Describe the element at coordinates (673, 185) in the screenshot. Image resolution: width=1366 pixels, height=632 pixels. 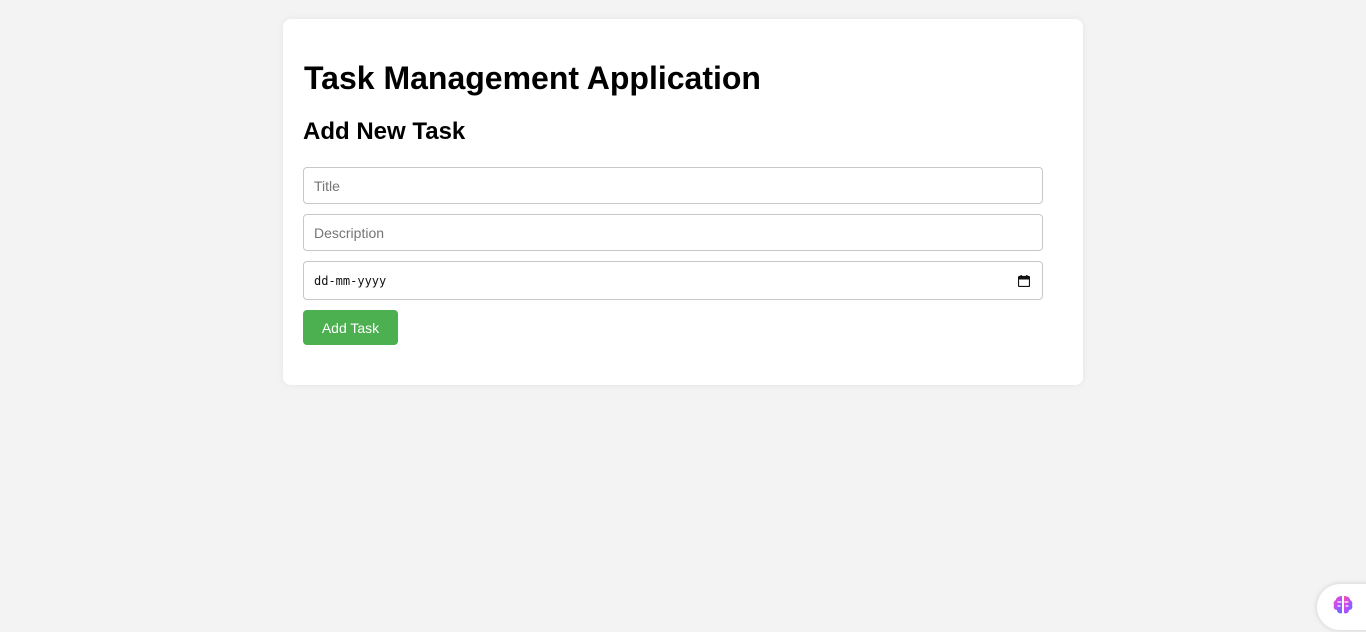
I see `title-input` at that location.